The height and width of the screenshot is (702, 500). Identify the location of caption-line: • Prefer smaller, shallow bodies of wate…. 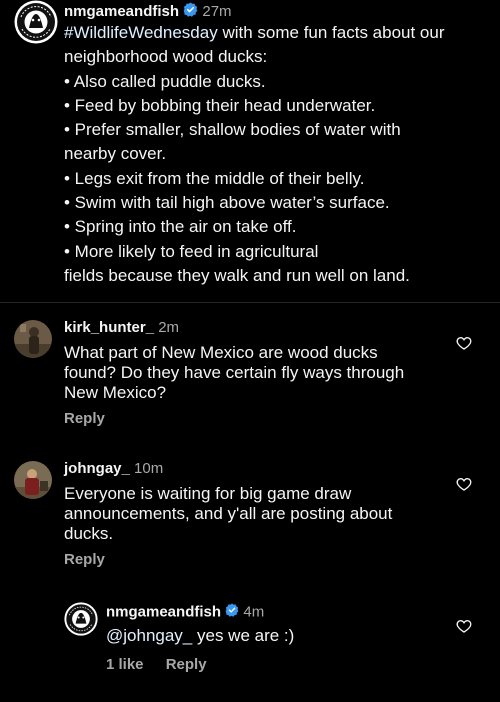
(232, 130).